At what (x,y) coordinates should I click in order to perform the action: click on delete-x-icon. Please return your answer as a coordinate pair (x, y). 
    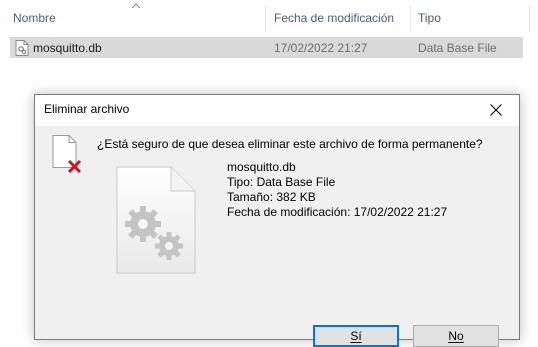
    Looking at the image, I should click on (67, 154).